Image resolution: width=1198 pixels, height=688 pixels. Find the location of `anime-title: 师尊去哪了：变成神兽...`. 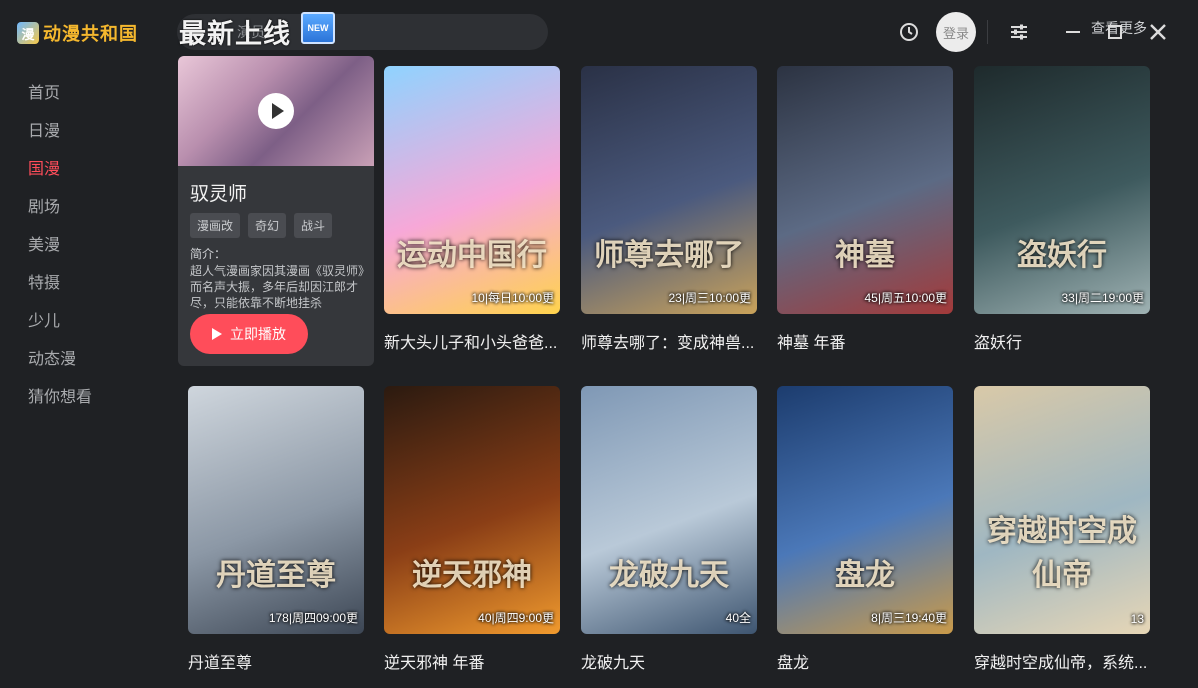

anime-title: 师尊去哪了：变成神兽... is located at coordinates (669, 341).